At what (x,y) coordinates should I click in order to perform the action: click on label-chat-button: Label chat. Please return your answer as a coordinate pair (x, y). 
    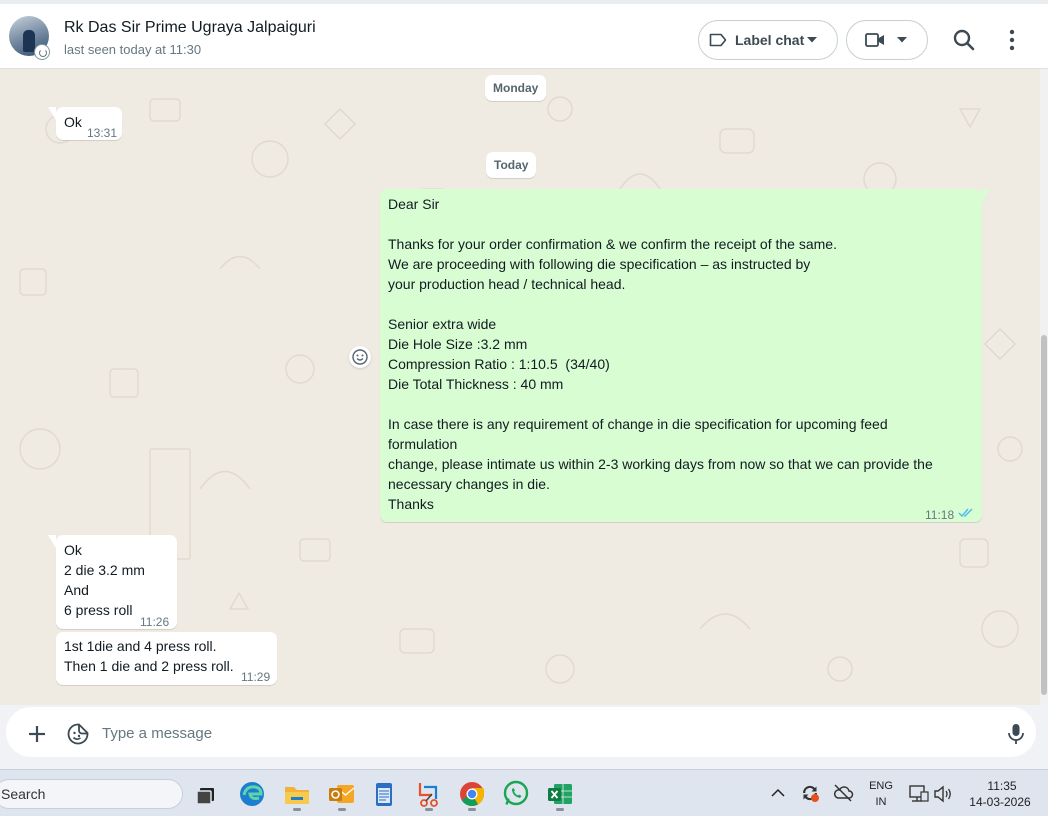
    Looking at the image, I should click on (768, 40).